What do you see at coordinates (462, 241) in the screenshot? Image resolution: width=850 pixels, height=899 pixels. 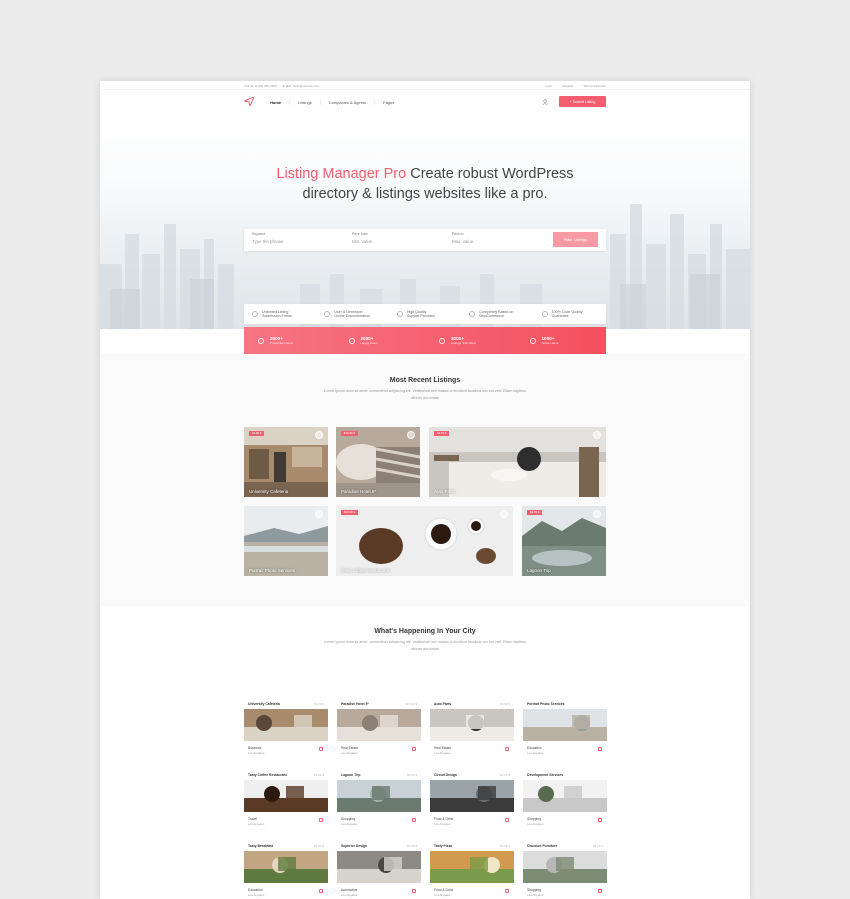 I see `price-to-input: Max. value` at bounding box center [462, 241].